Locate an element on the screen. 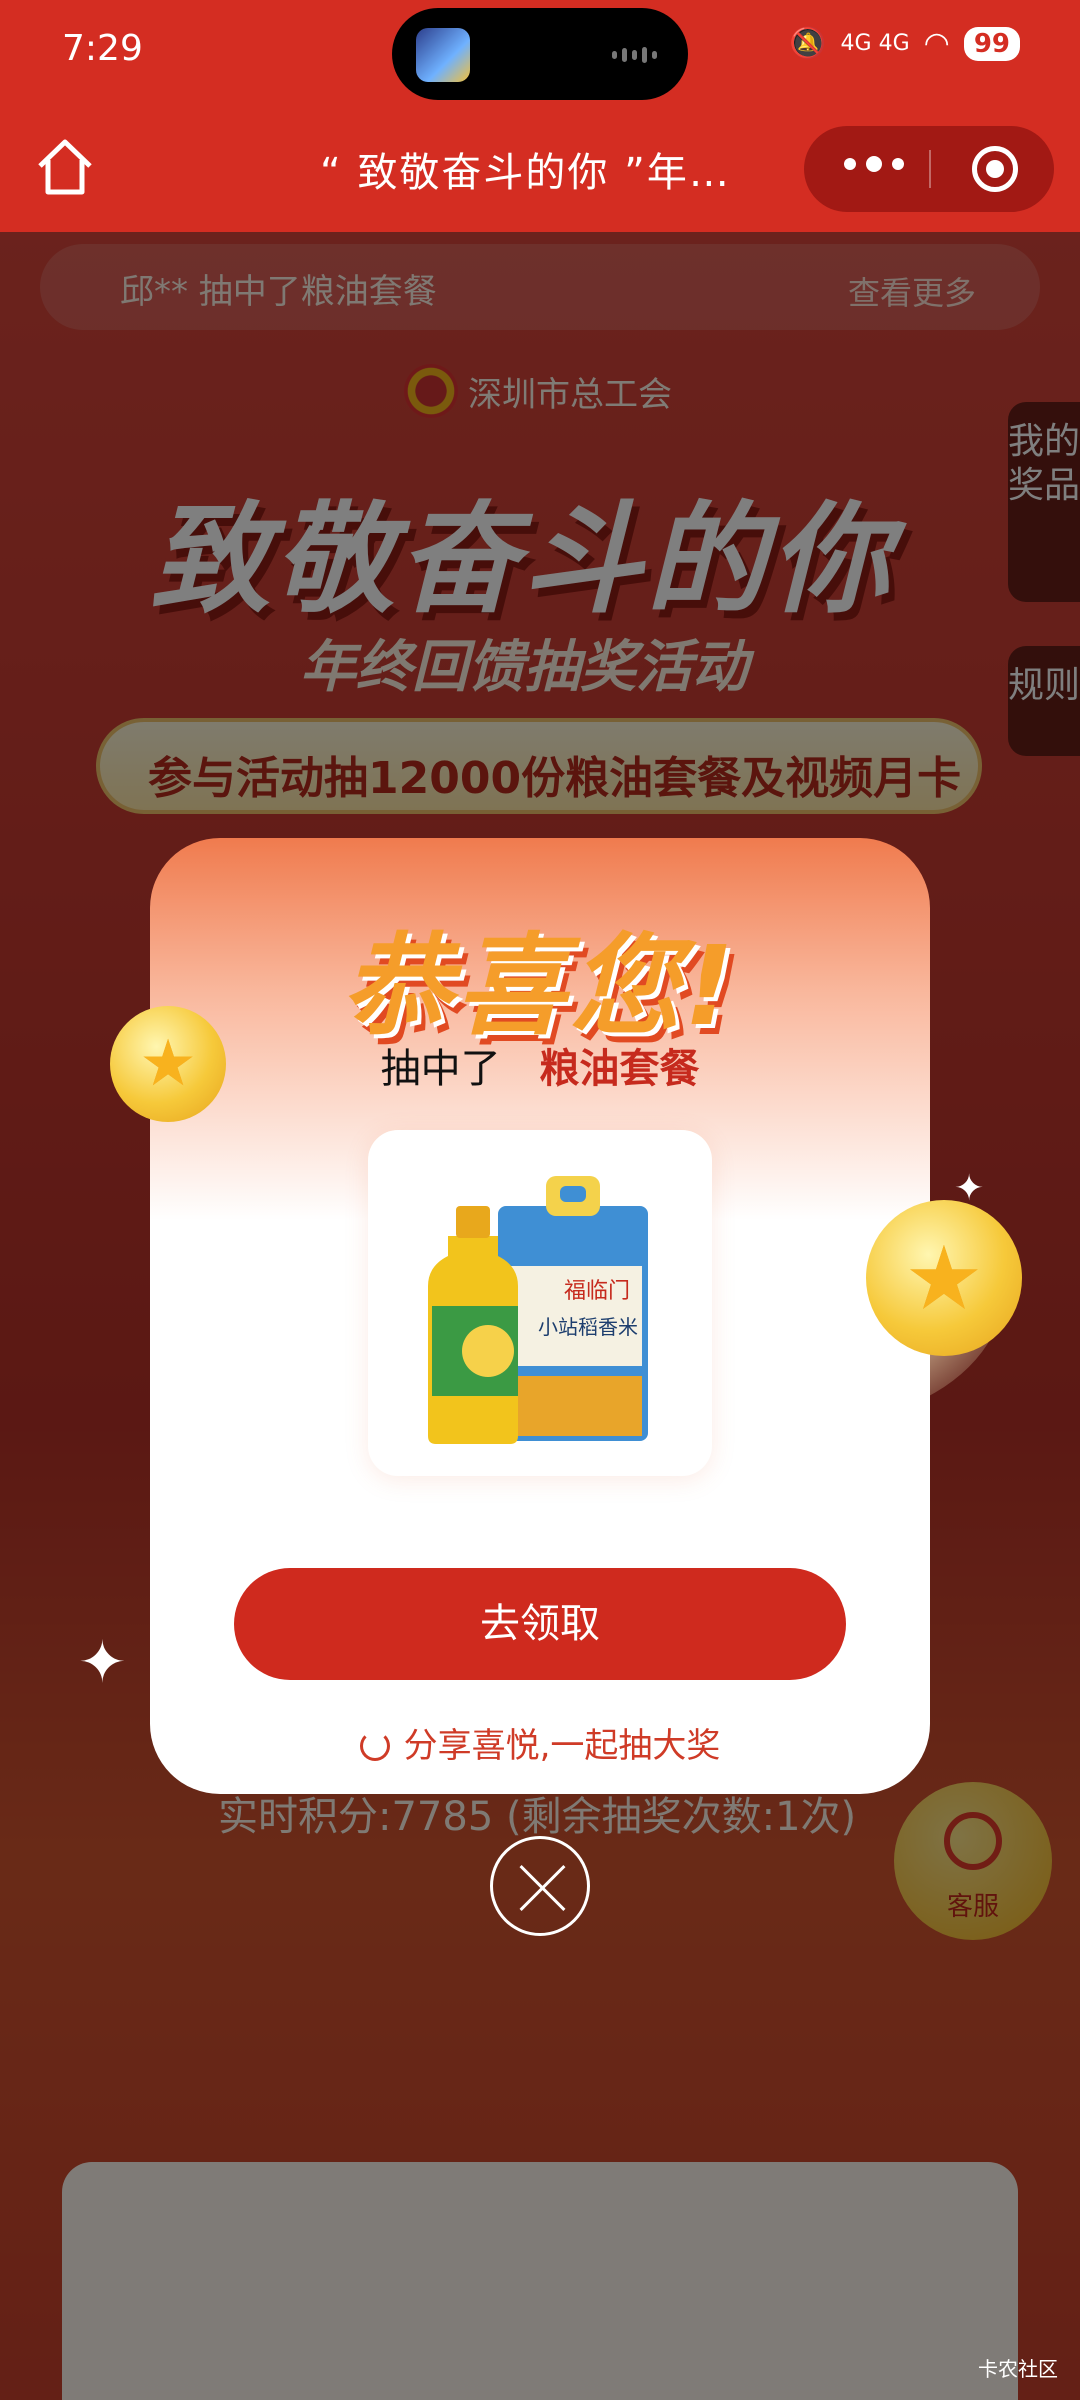 The width and height of the screenshot is (1080, 2400). status-icons: 🔕 4G 4G ◠ 99 is located at coordinates (904, 43).